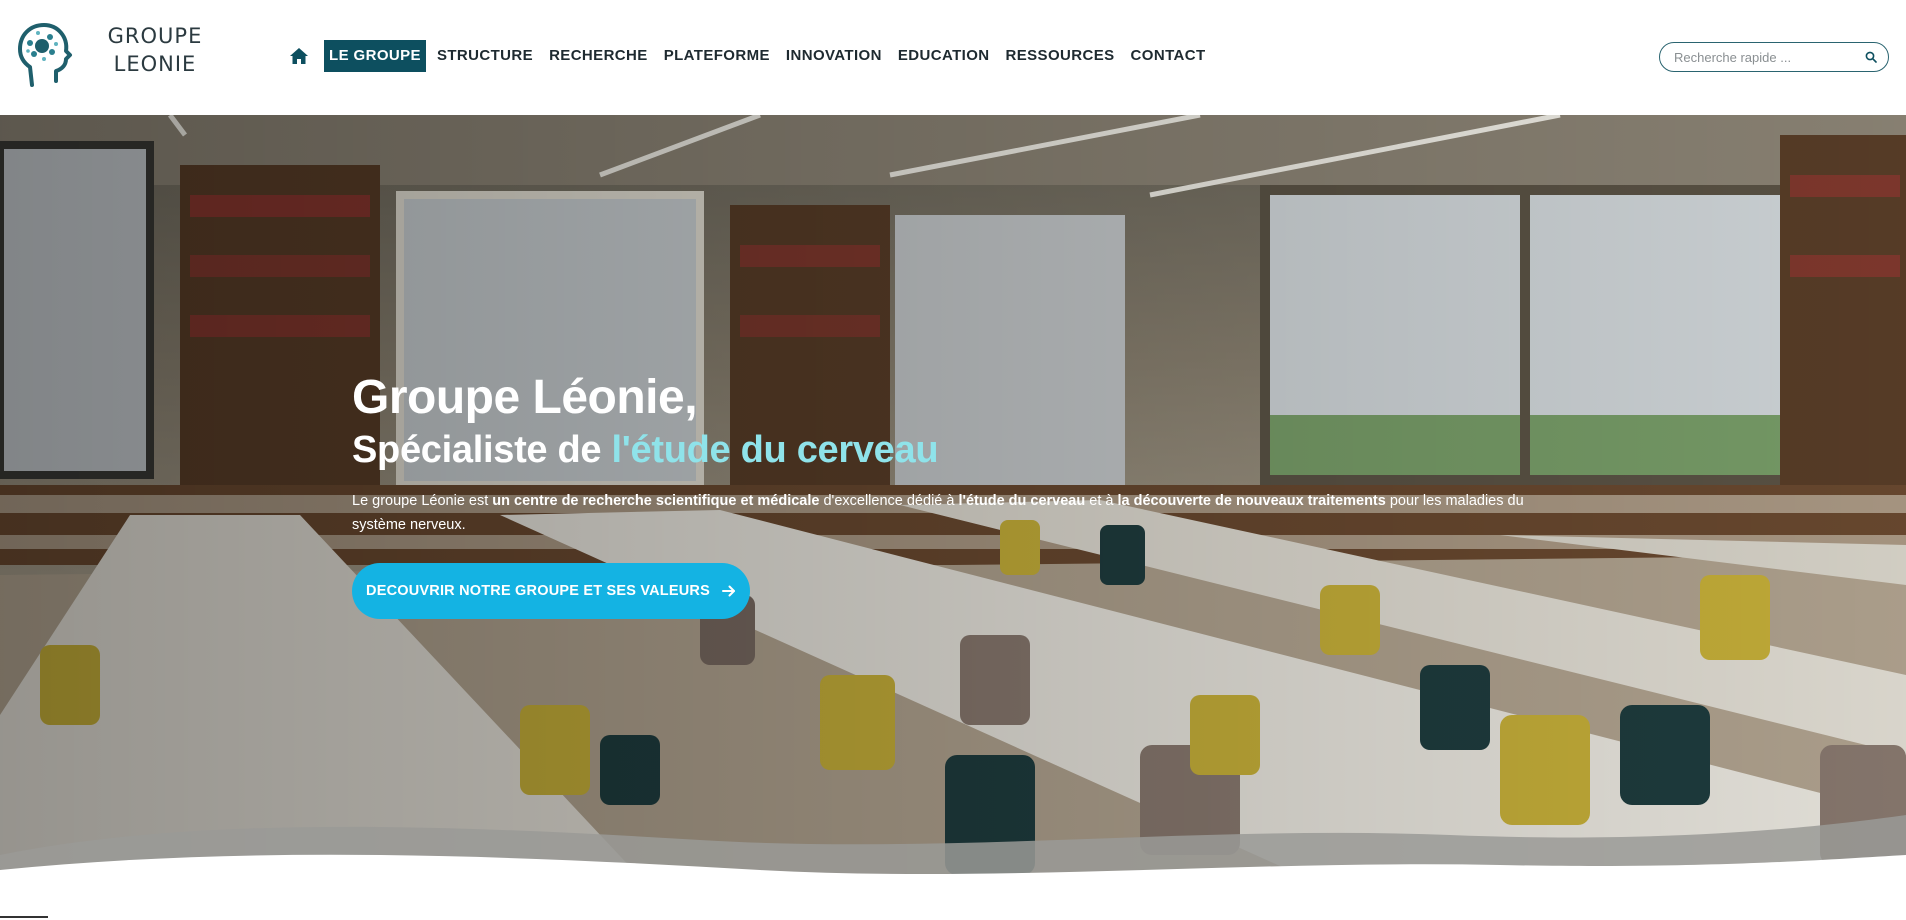 The height and width of the screenshot is (920, 1906). What do you see at coordinates (422, 501) in the screenshot?
I see `desc-part-1: Le groupe Léonie est` at bounding box center [422, 501].